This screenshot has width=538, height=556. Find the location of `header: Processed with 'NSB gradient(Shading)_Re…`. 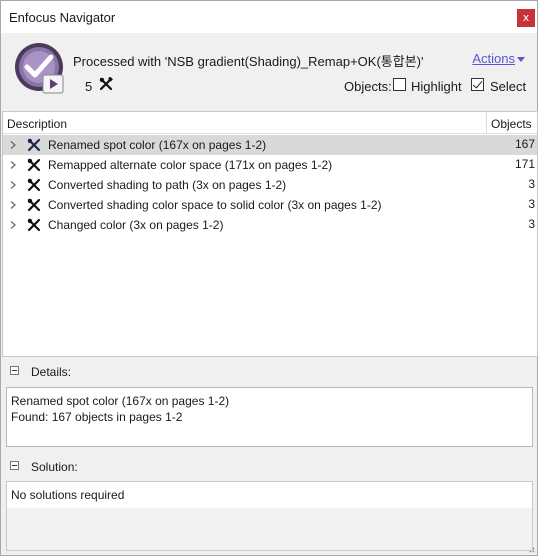

header: Processed with 'NSB gradient(Shading)_Re… is located at coordinates (269, 70).